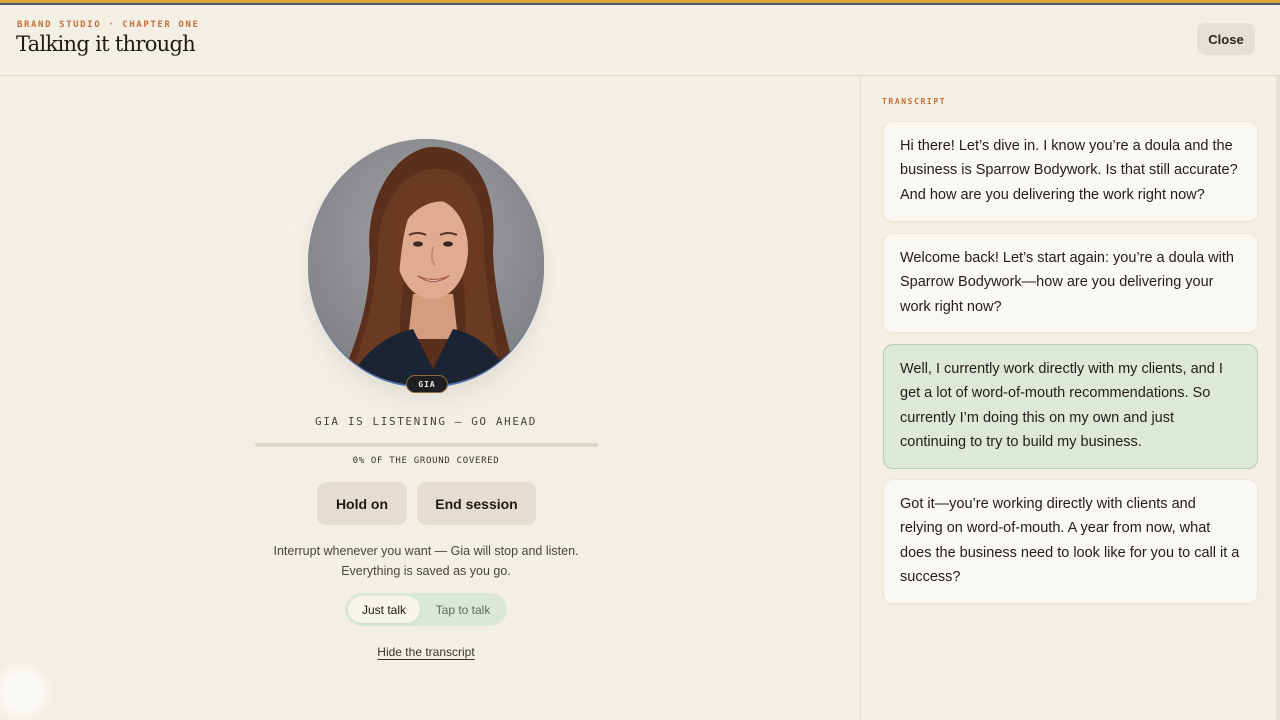  Describe the element at coordinates (860, 398) in the screenshot. I see `panel-divider` at that location.